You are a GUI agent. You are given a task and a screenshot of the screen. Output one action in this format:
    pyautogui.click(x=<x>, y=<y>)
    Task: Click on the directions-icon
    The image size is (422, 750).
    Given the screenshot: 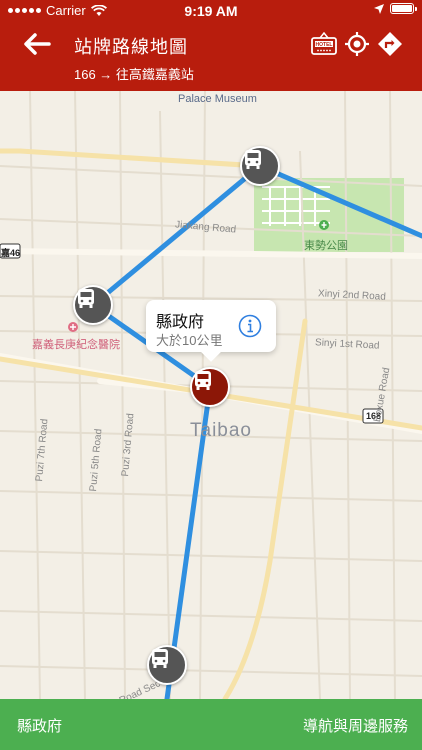 What is the action you would take?
    pyautogui.click(x=390, y=44)
    